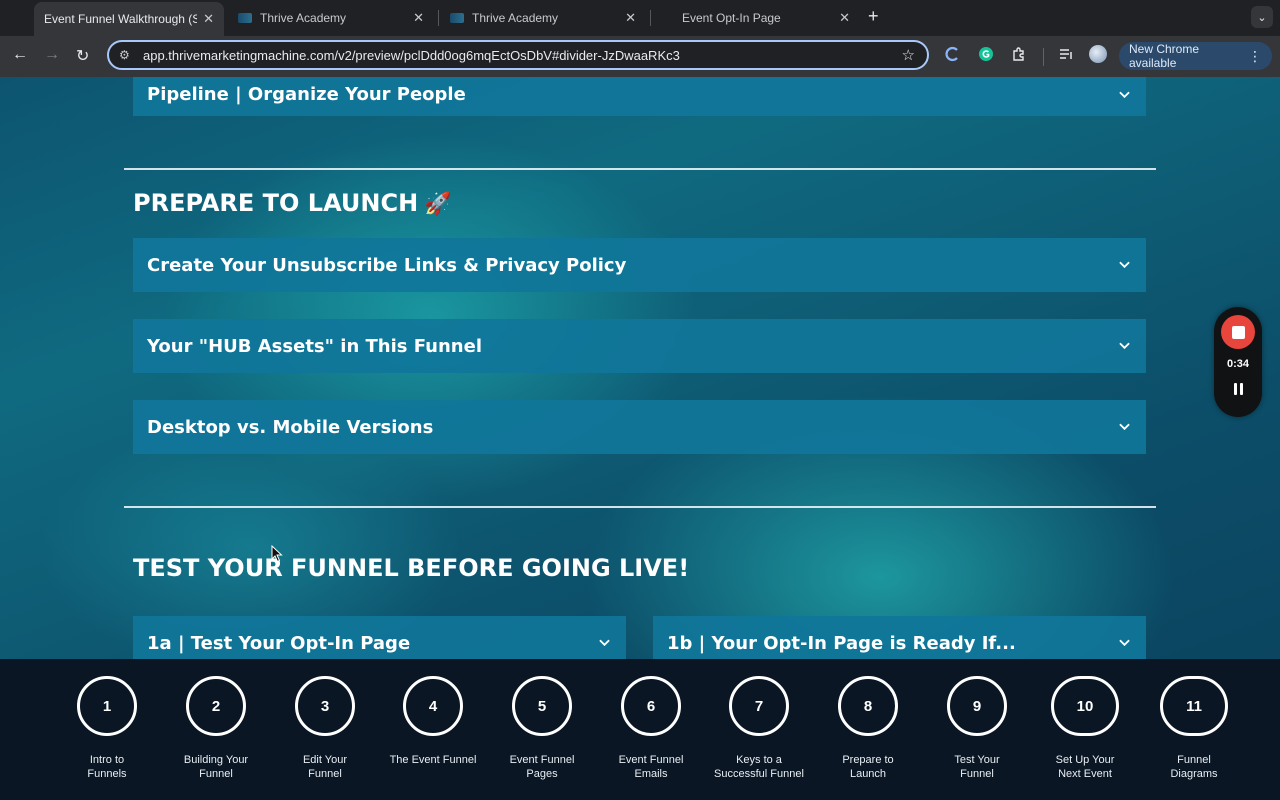 The image size is (1280, 800). Describe the element at coordinates (953, 54) in the screenshot. I see `extension-c-icon` at that location.